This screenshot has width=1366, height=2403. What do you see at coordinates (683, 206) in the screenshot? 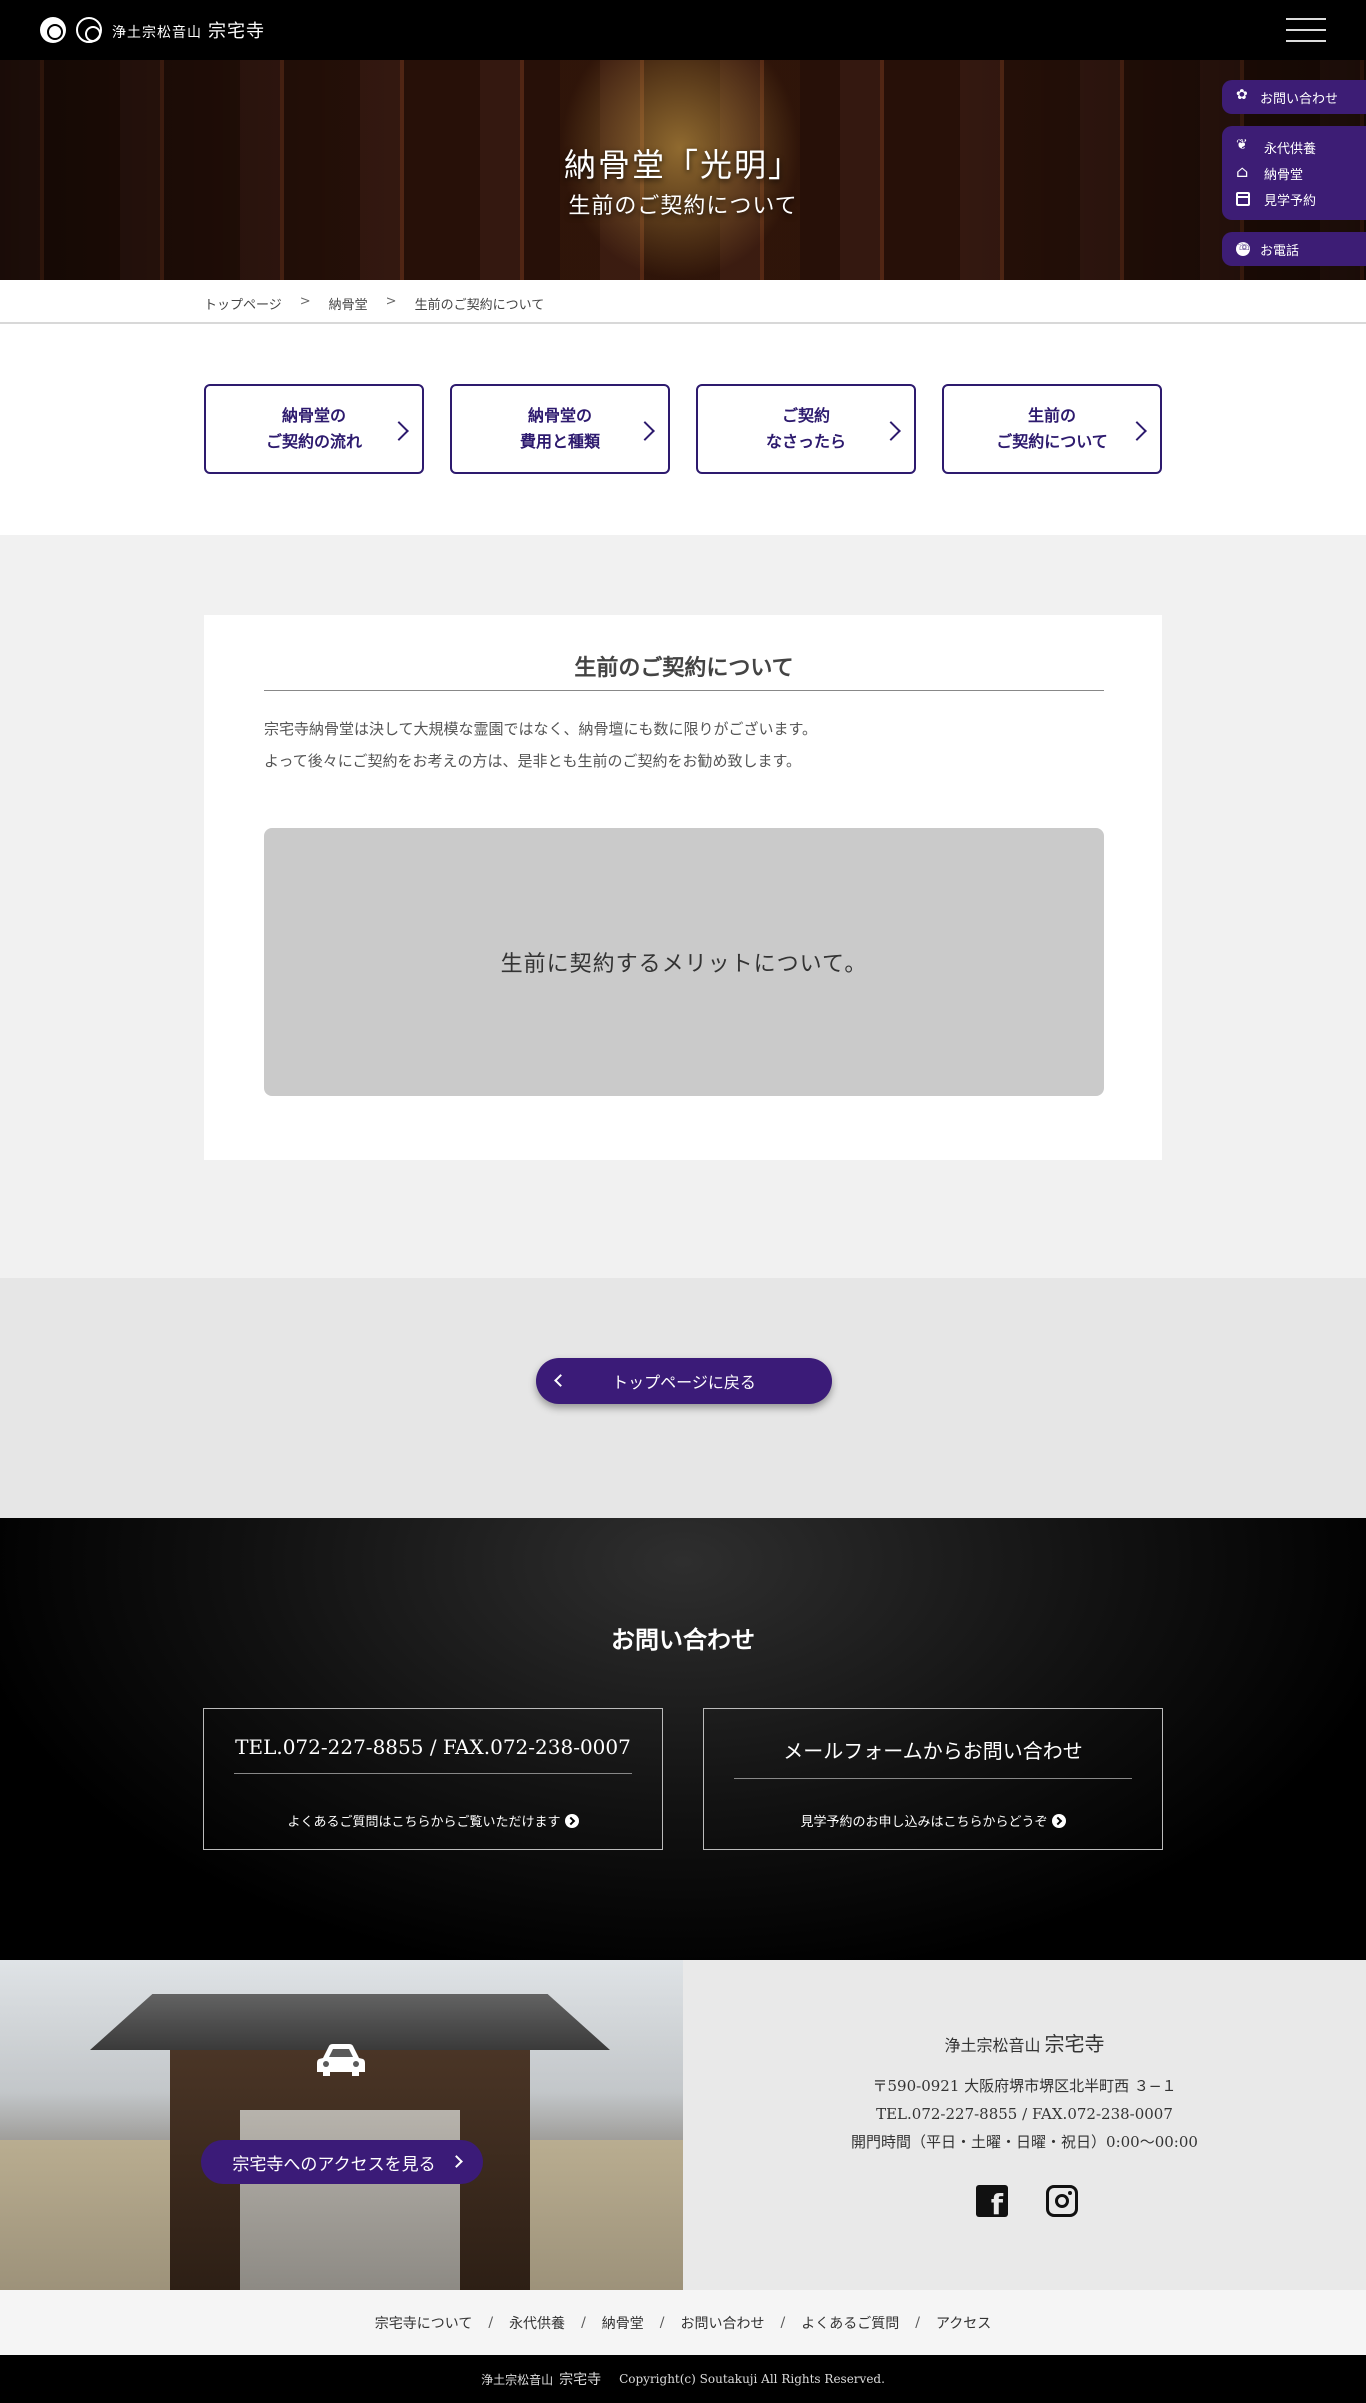
I see `page-subtitle: 生前のご契約について` at bounding box center [683, 206].